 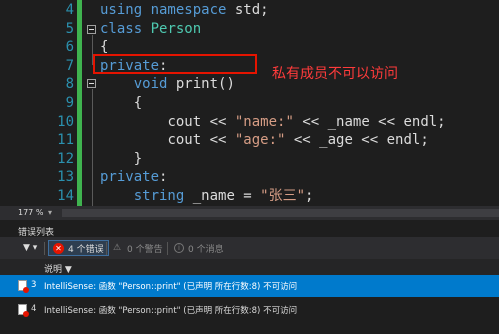 What do you see at coordinates (34, 285) in the screenshot?
I see `row-number: 3` at bounding box center [34, 285].